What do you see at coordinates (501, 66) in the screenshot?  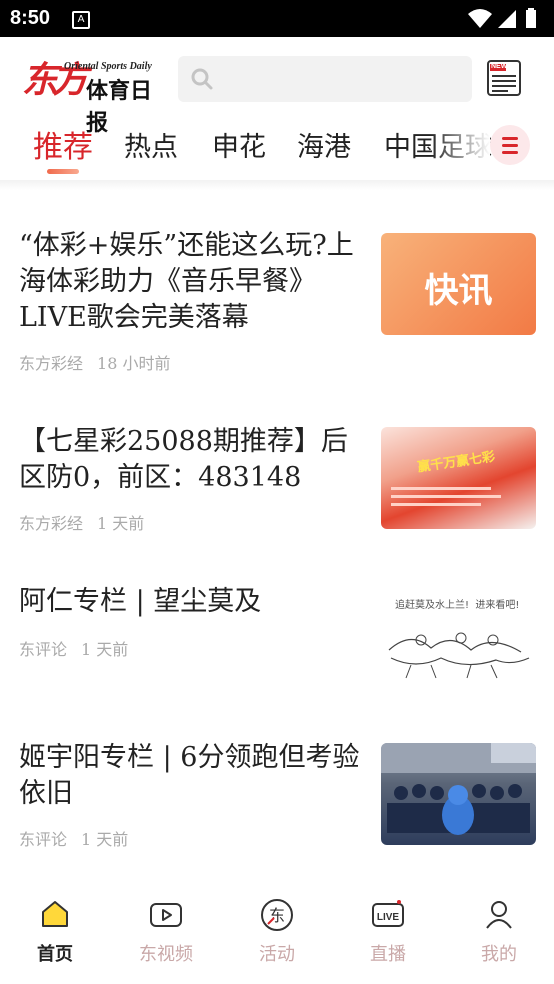 I see `news-label: NEWS` at bounding box center [501, 66].